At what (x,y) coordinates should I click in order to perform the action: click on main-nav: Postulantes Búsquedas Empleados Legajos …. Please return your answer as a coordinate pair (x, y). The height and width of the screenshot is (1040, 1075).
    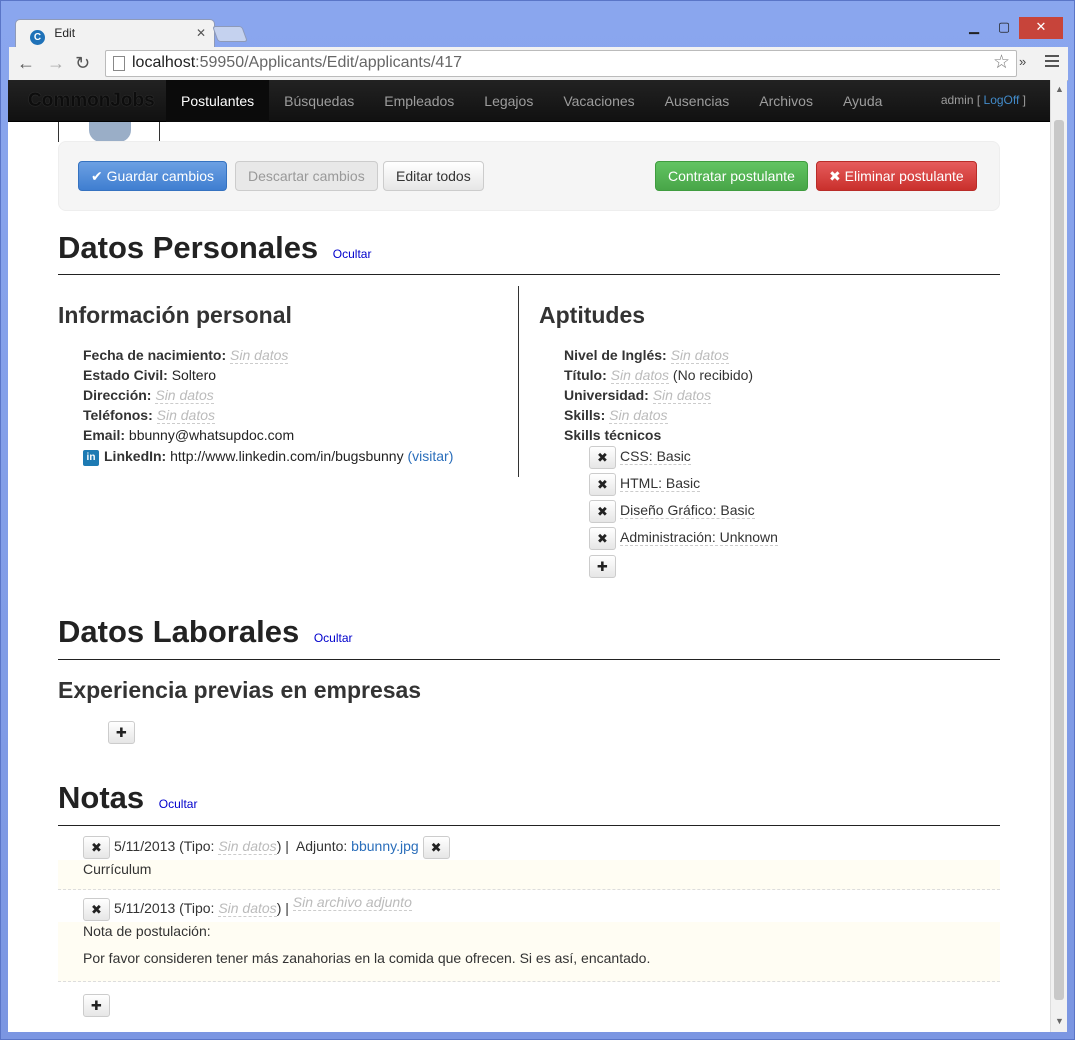
    Looking at the image, I should click on (531, 101).